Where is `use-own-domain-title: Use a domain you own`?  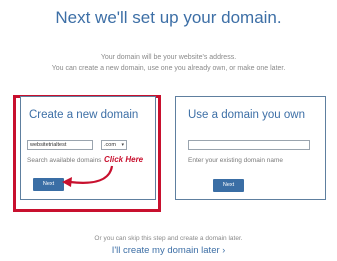
use-own-domain-title: Use a domain you own is located at coordinates (246, 115).